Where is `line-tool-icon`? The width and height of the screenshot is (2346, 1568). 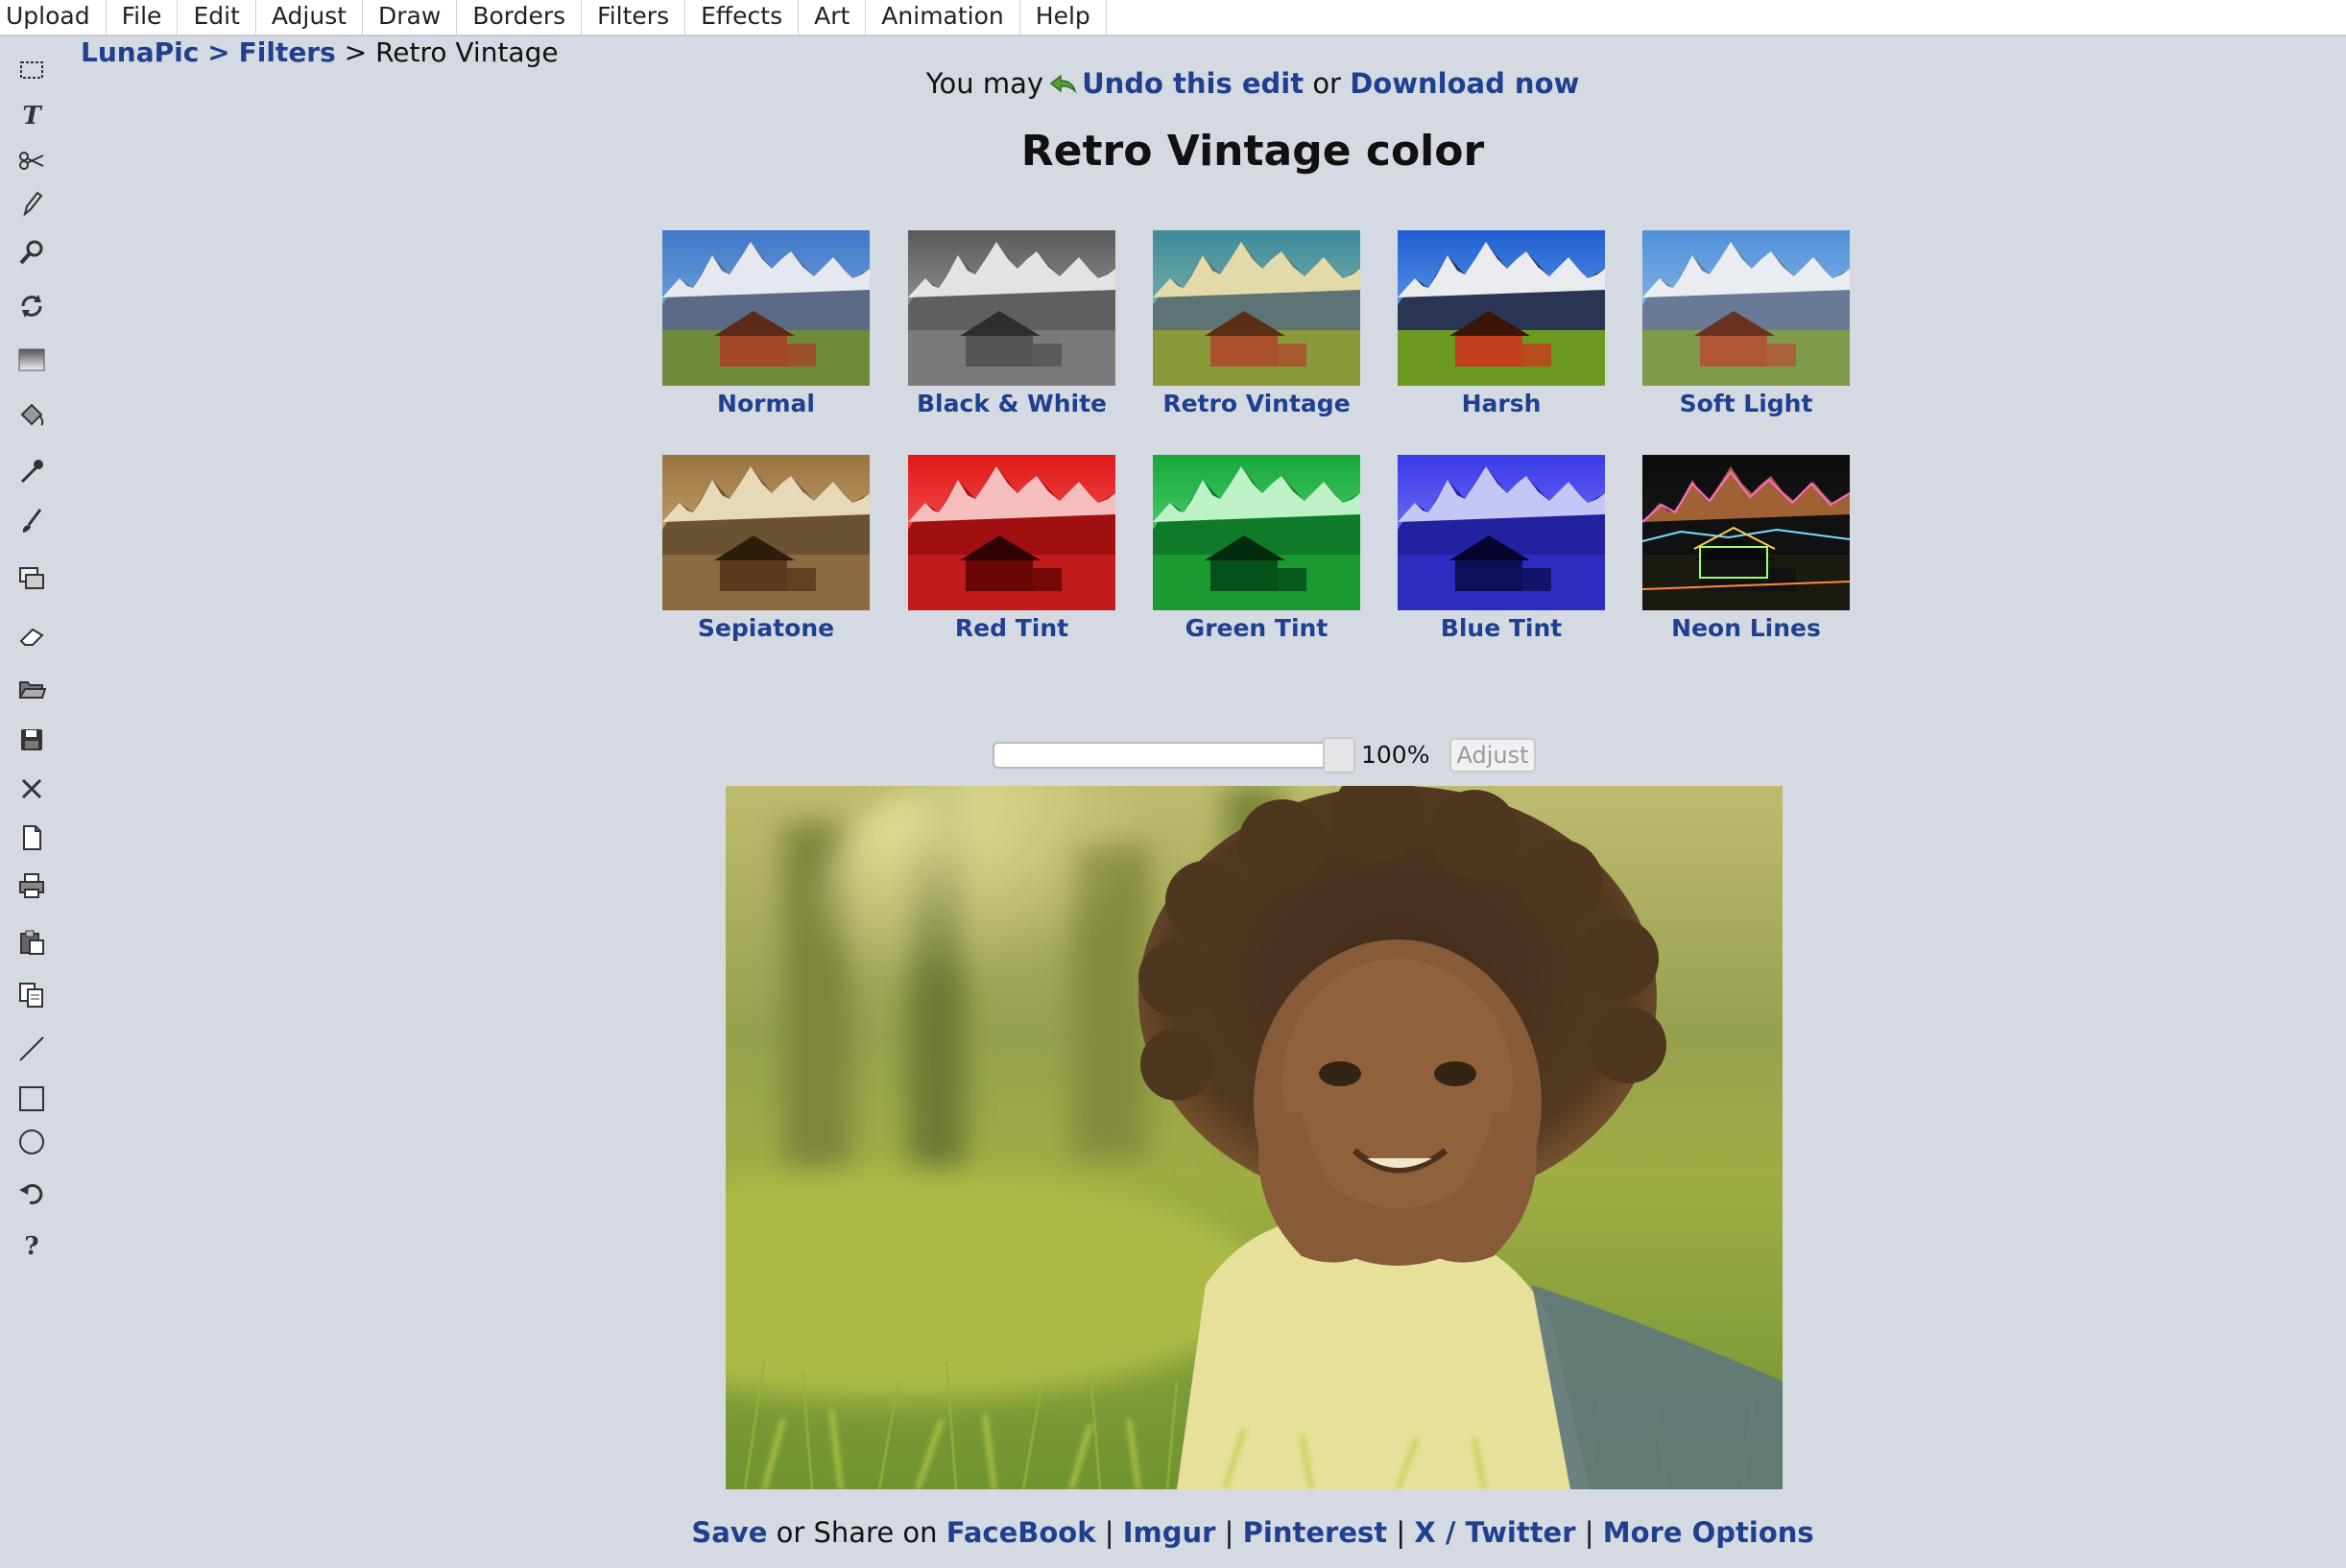
line-tool-icon is located at coordinates (31, 1049).